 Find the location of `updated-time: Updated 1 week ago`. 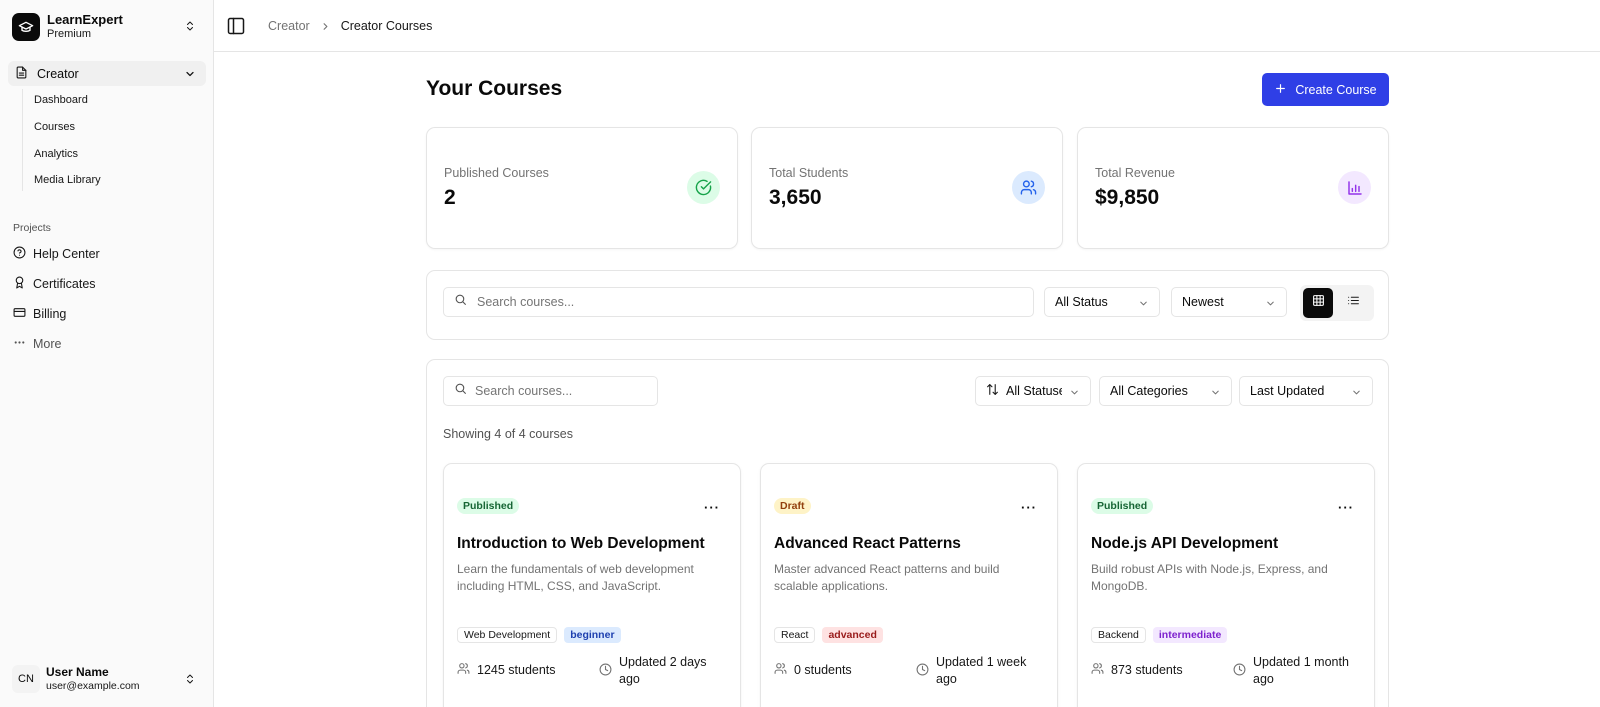

updated-time: Updated 1 week ago is located at coordinates (981, 670).